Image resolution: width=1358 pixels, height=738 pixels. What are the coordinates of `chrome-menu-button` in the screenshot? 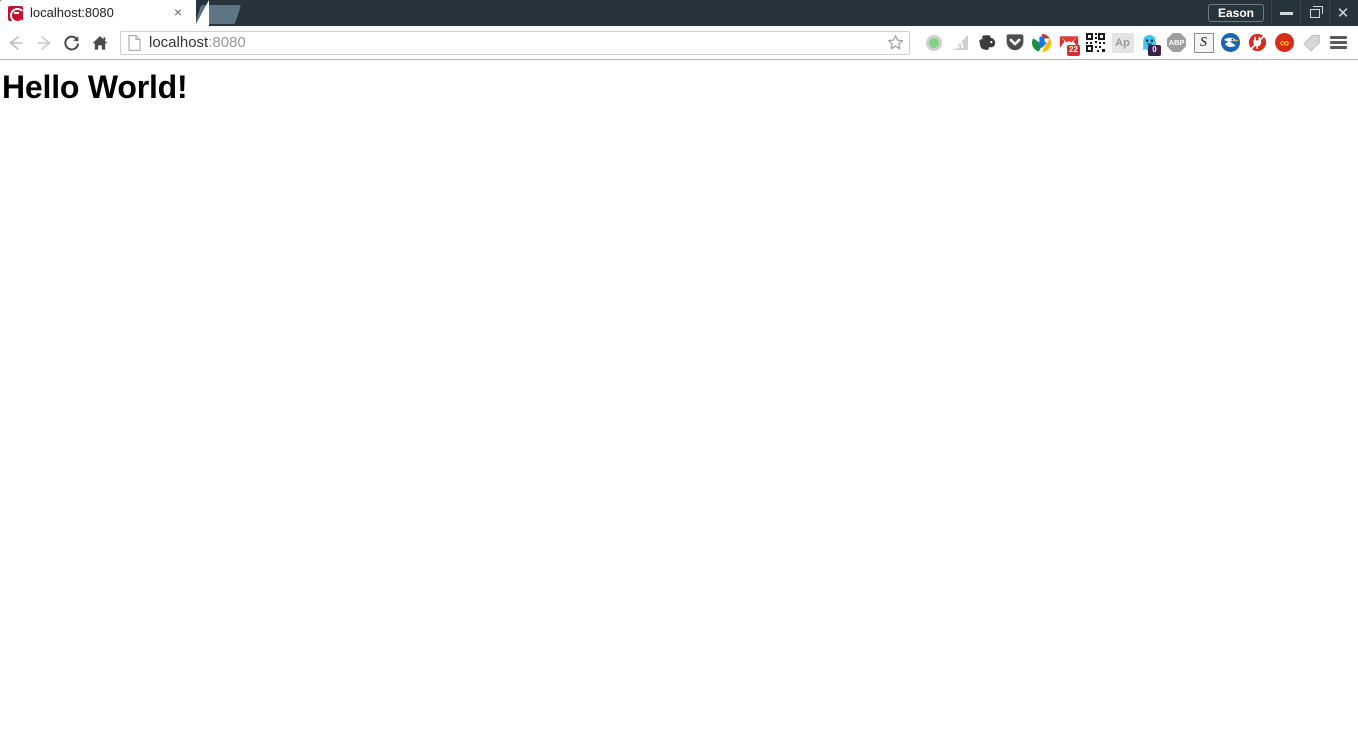 It's located at (1338, 43).